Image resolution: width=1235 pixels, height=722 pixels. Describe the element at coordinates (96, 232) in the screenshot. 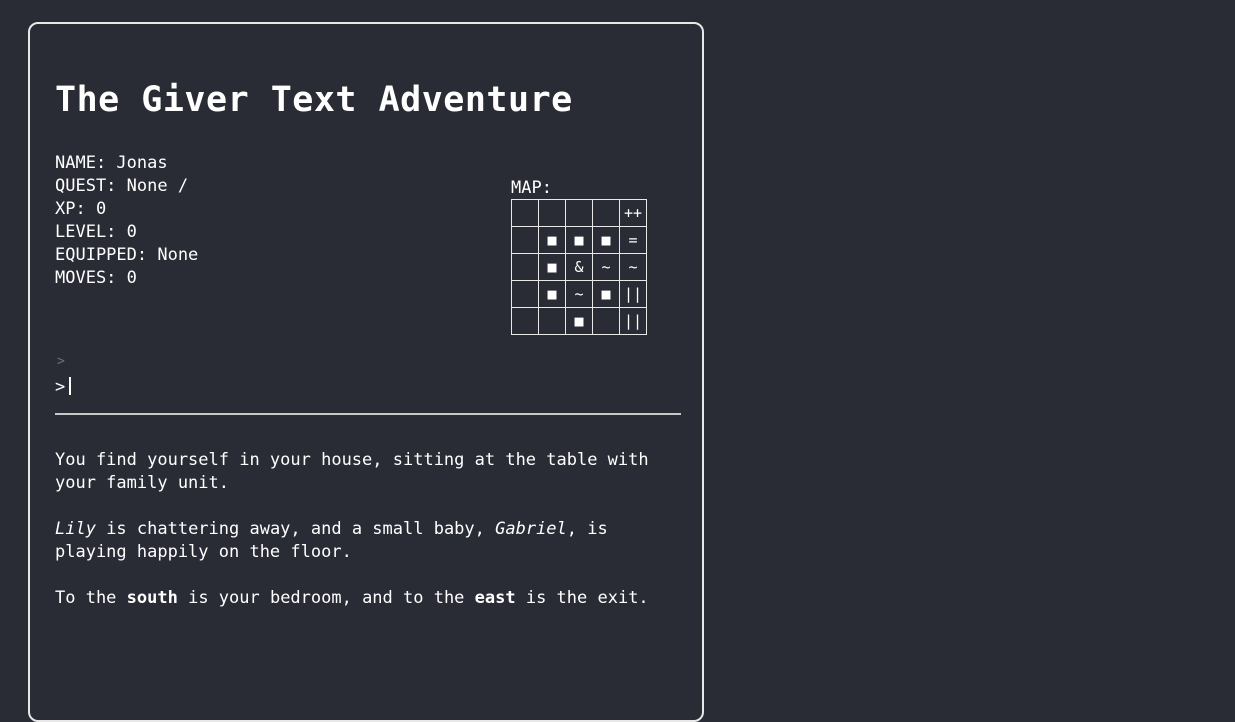

I see `stat-level: LEVEL: 0` at that location.